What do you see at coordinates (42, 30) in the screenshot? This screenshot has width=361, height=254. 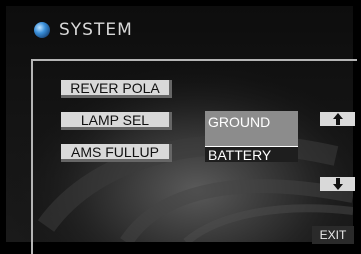 I see `sphere-icon` at bounding box center [42, 30].